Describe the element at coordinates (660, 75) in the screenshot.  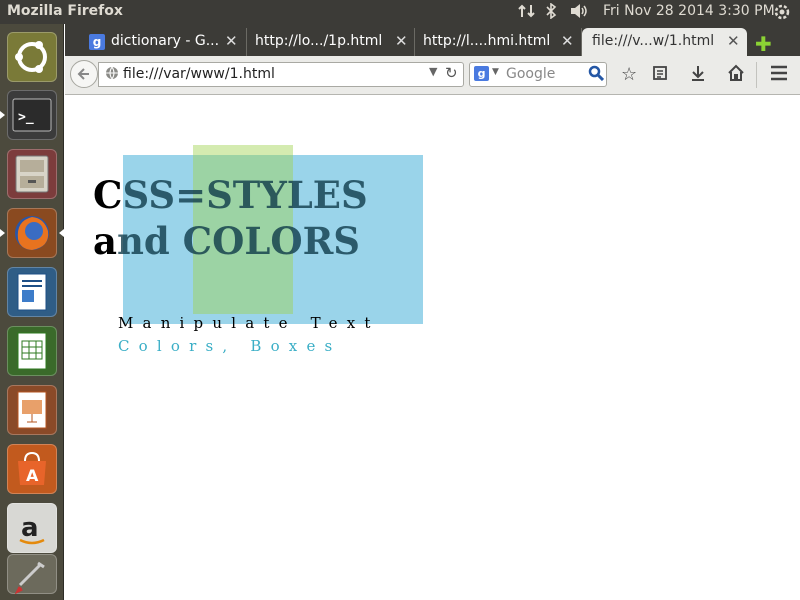
I see `reading-list-icon` at that location.